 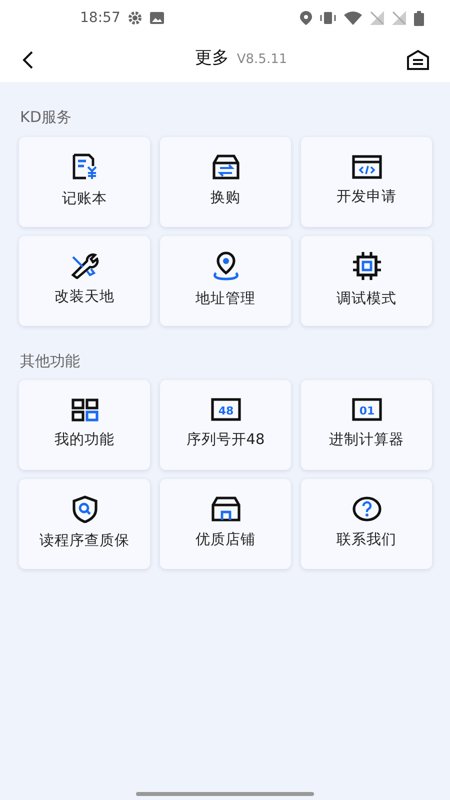 I want to click on store-icon, so click(x=225, y=509).